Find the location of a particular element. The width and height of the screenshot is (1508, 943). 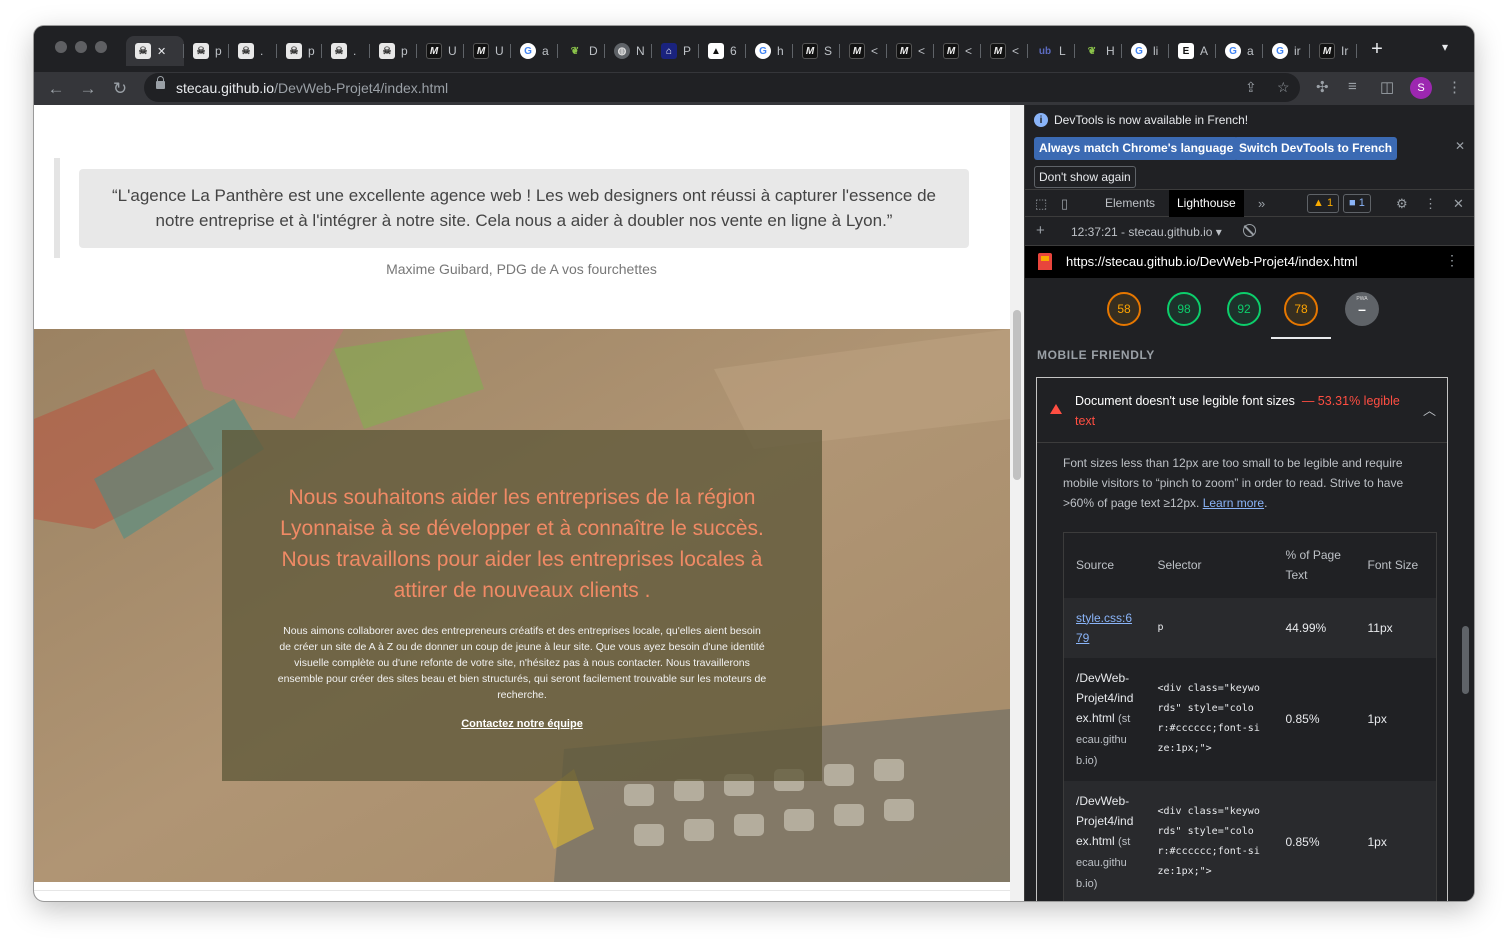

report-selector: 12:37:21 - stecau.github.io ▾ is located at coordinates (1146, 232).